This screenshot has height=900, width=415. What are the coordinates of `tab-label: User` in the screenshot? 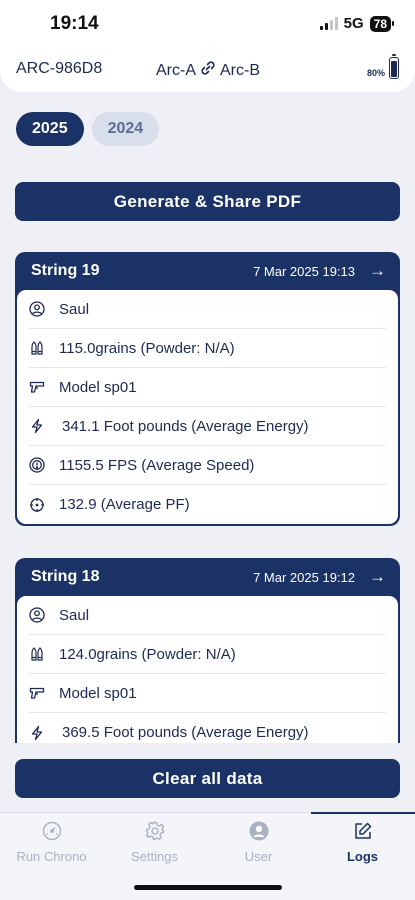 It's located at (258, 856).